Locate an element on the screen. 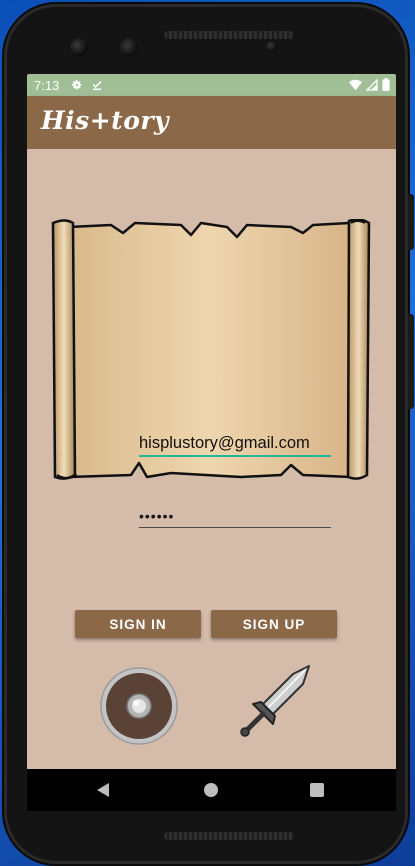 The image size is (415, 866). cell-signal-icon is located at coordinates (372, 84).